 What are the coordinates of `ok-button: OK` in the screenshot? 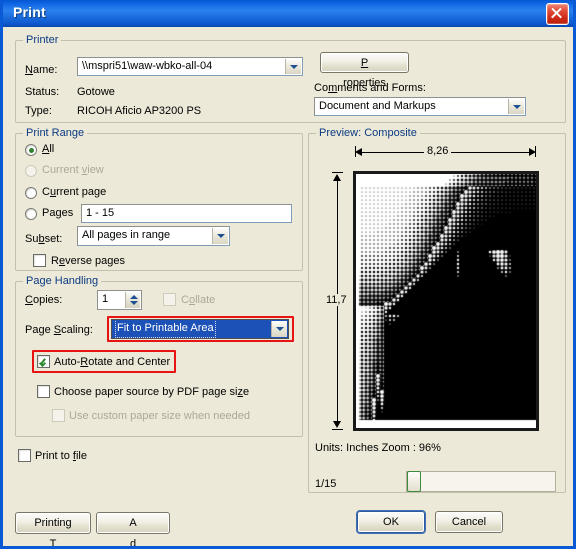 It's located at (391, 522).